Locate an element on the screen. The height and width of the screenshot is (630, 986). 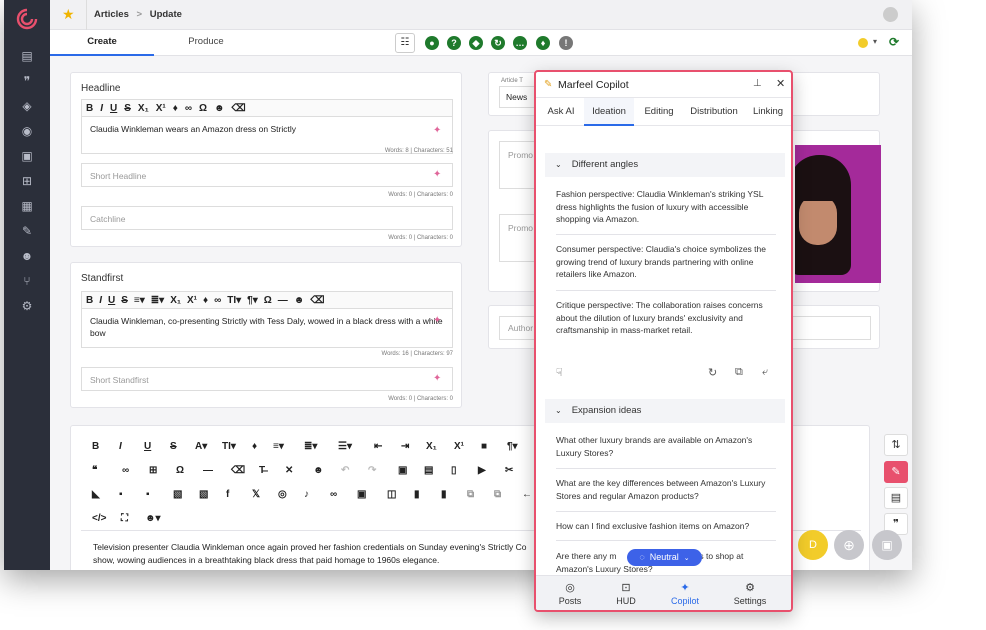
link-icon: ∞ is located at coordinates (188, 108).